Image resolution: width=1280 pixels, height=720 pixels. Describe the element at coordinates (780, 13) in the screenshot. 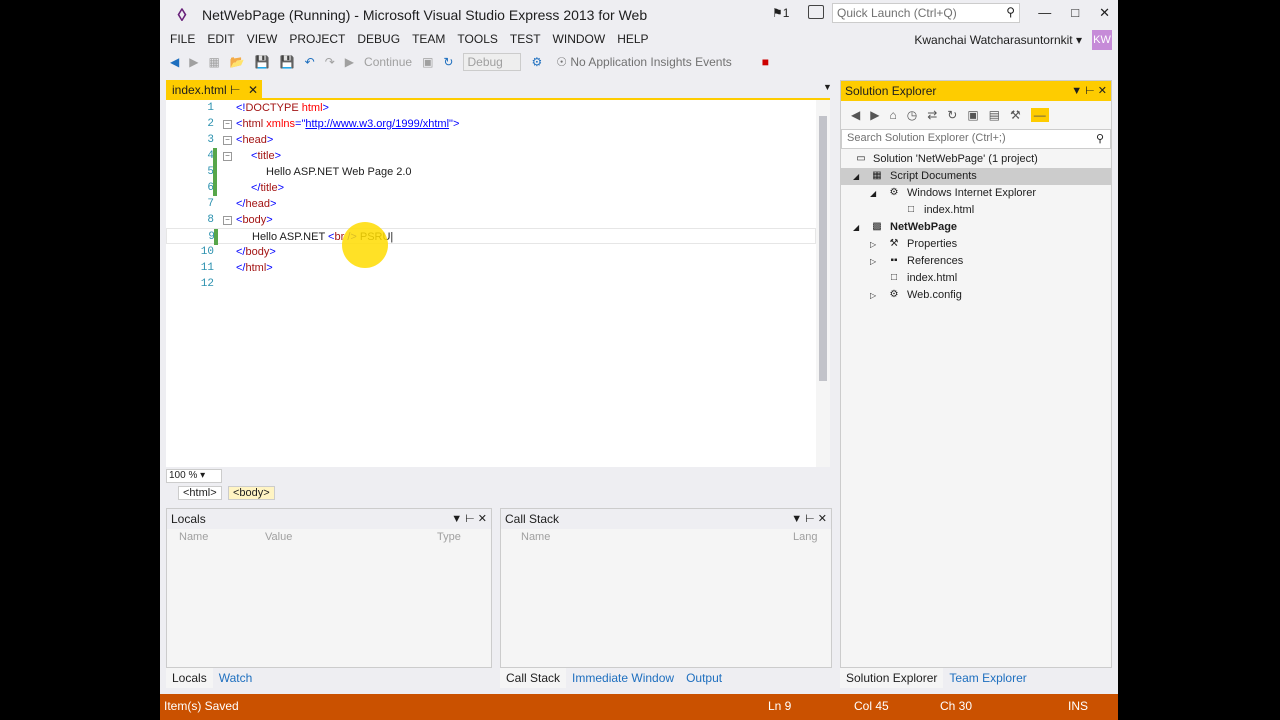

I see `notification-flag-icon: ⚑1` at that location.